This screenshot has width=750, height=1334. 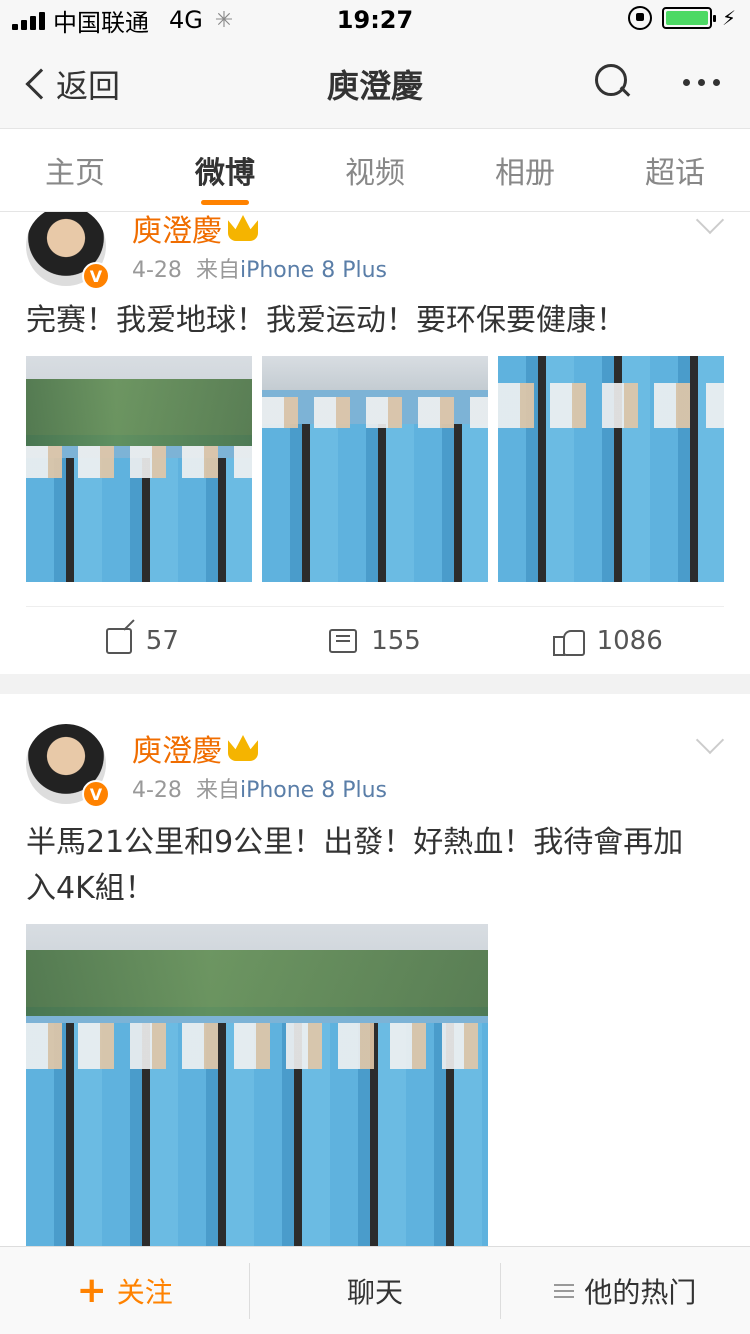 I want to click on search-icon, so click(x=613, y=82).